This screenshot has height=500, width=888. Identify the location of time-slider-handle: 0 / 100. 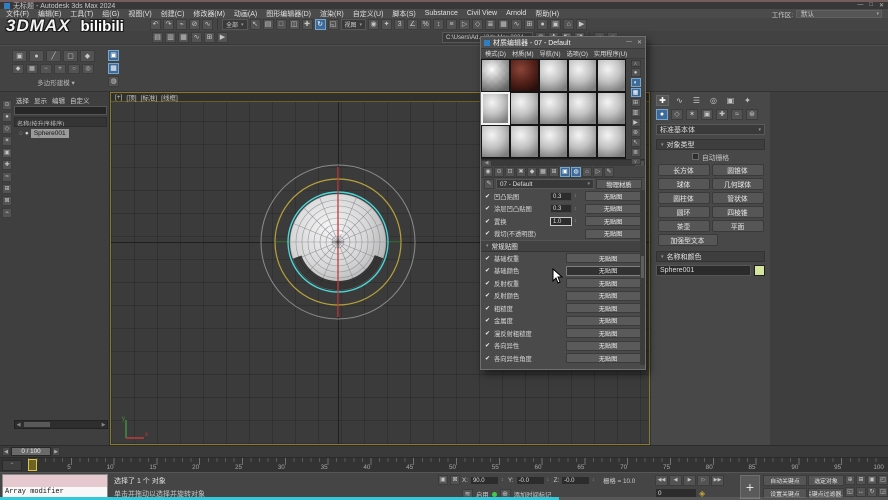
(31, 451).